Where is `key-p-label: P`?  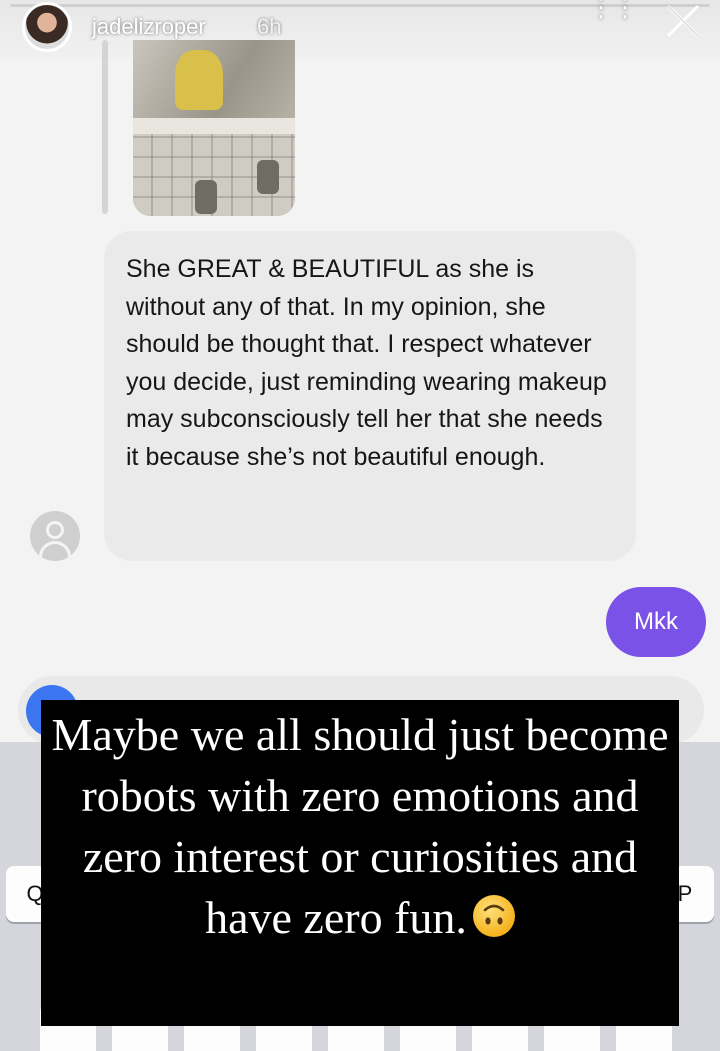 key-p-label: P is located at coordinates (685, 893).